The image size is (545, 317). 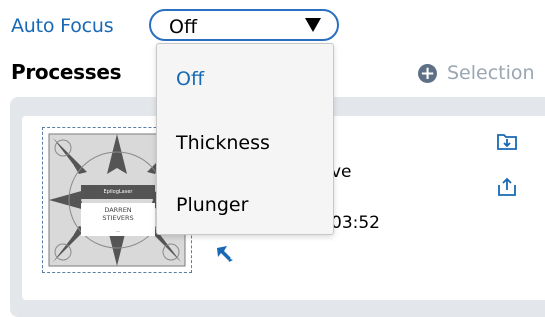 I want to click on option-thickness: Thickness, so click(x=223, y=143).